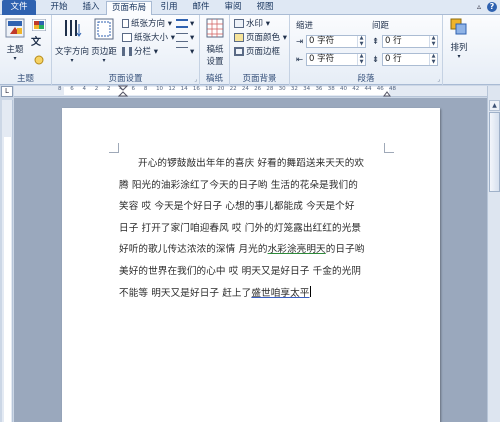 The width and height of the screenshot is (500, 422). What do you see at coordinates (91, 8) in the screenshot?
I see `tab-insert: 插入` at bounding box center [91, 8].